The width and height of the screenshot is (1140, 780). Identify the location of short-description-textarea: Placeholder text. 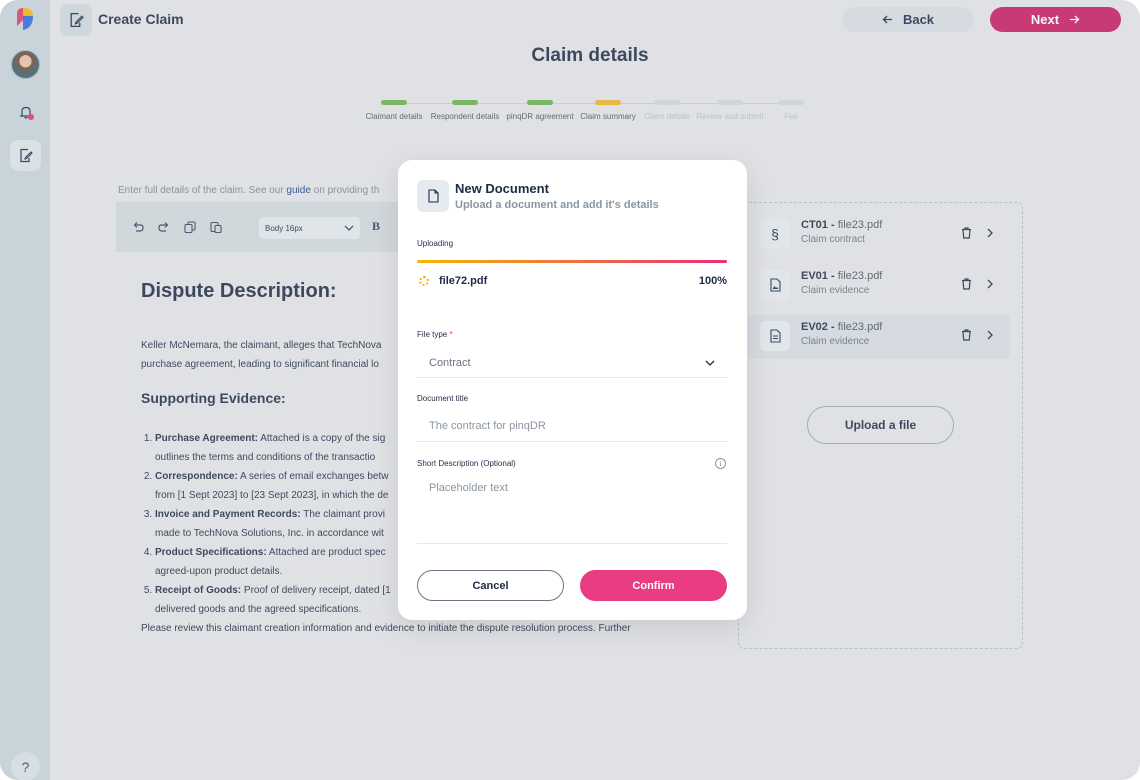
(572, 510).